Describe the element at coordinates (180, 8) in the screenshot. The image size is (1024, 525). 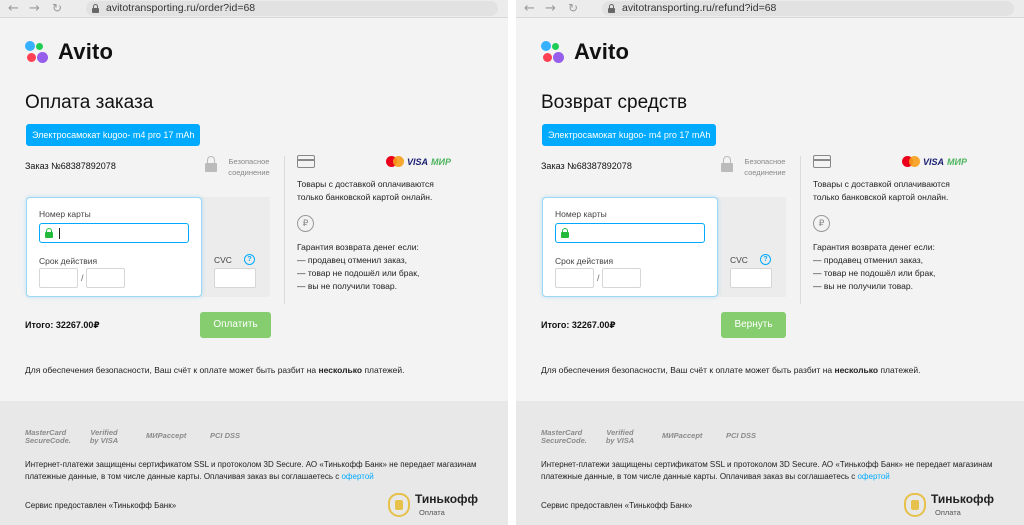
I see `url-text: avitotransporting.ru/order?id=68` at that location.